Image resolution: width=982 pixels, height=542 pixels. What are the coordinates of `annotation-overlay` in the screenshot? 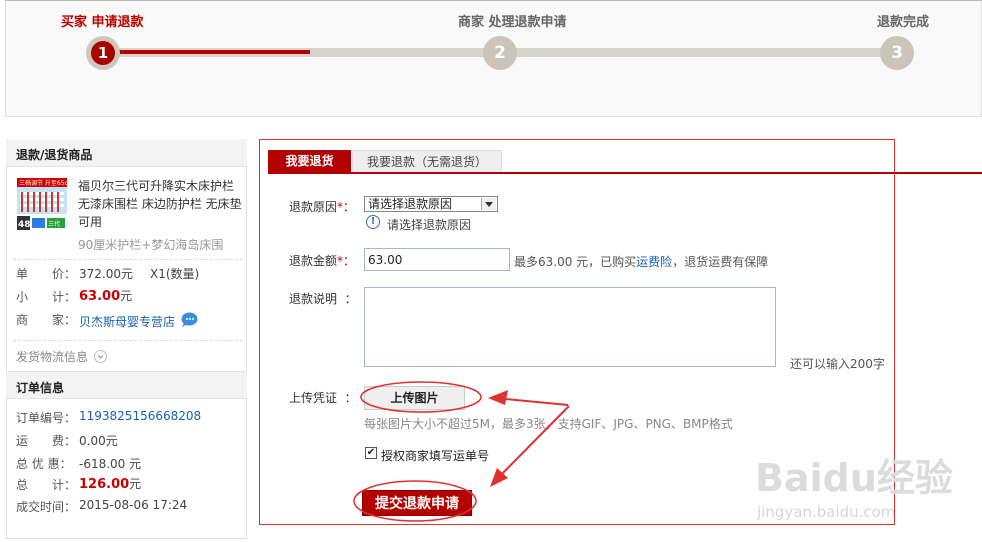 It's located at (461, 451).